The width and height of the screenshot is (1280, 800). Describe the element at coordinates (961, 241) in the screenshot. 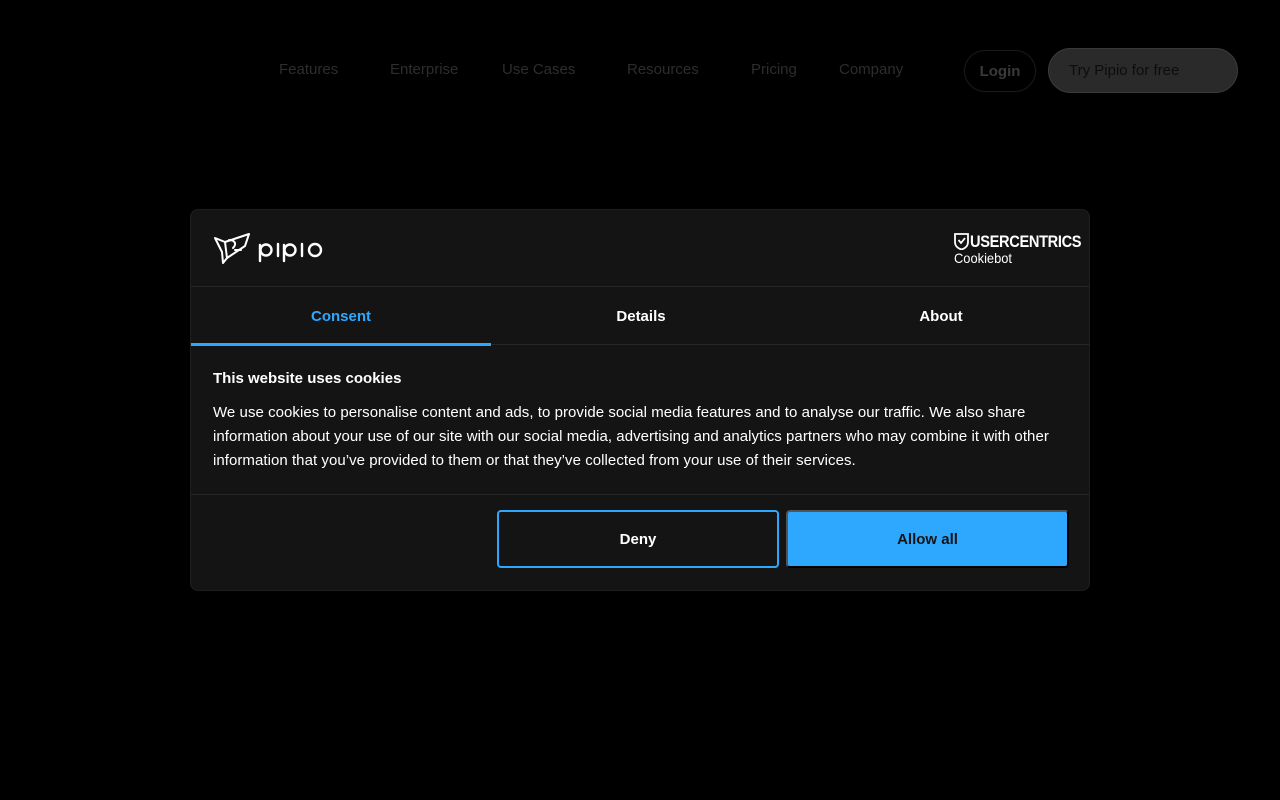

I see `shield-icon` at that location.